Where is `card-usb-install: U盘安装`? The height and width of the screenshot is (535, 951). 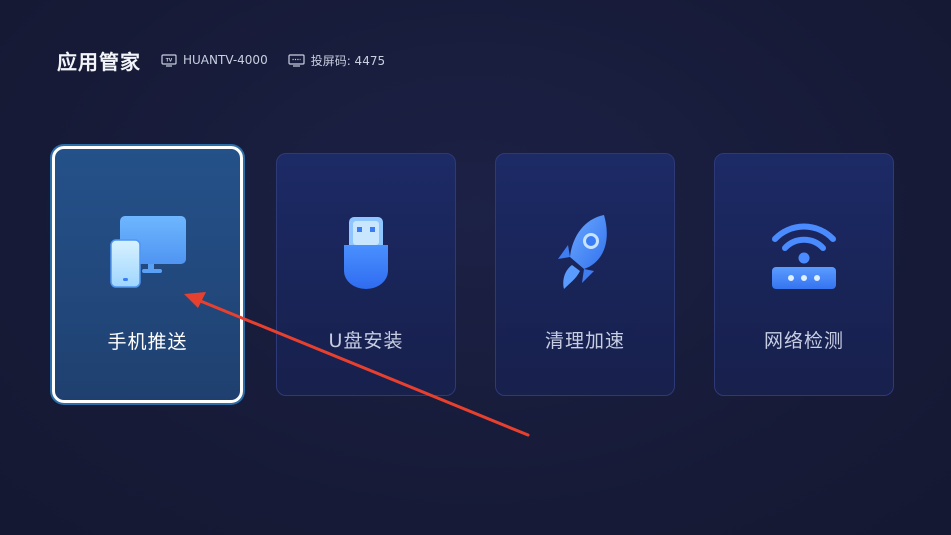 card-usb-install: U盘安装 is located at coordinates (366, 274).